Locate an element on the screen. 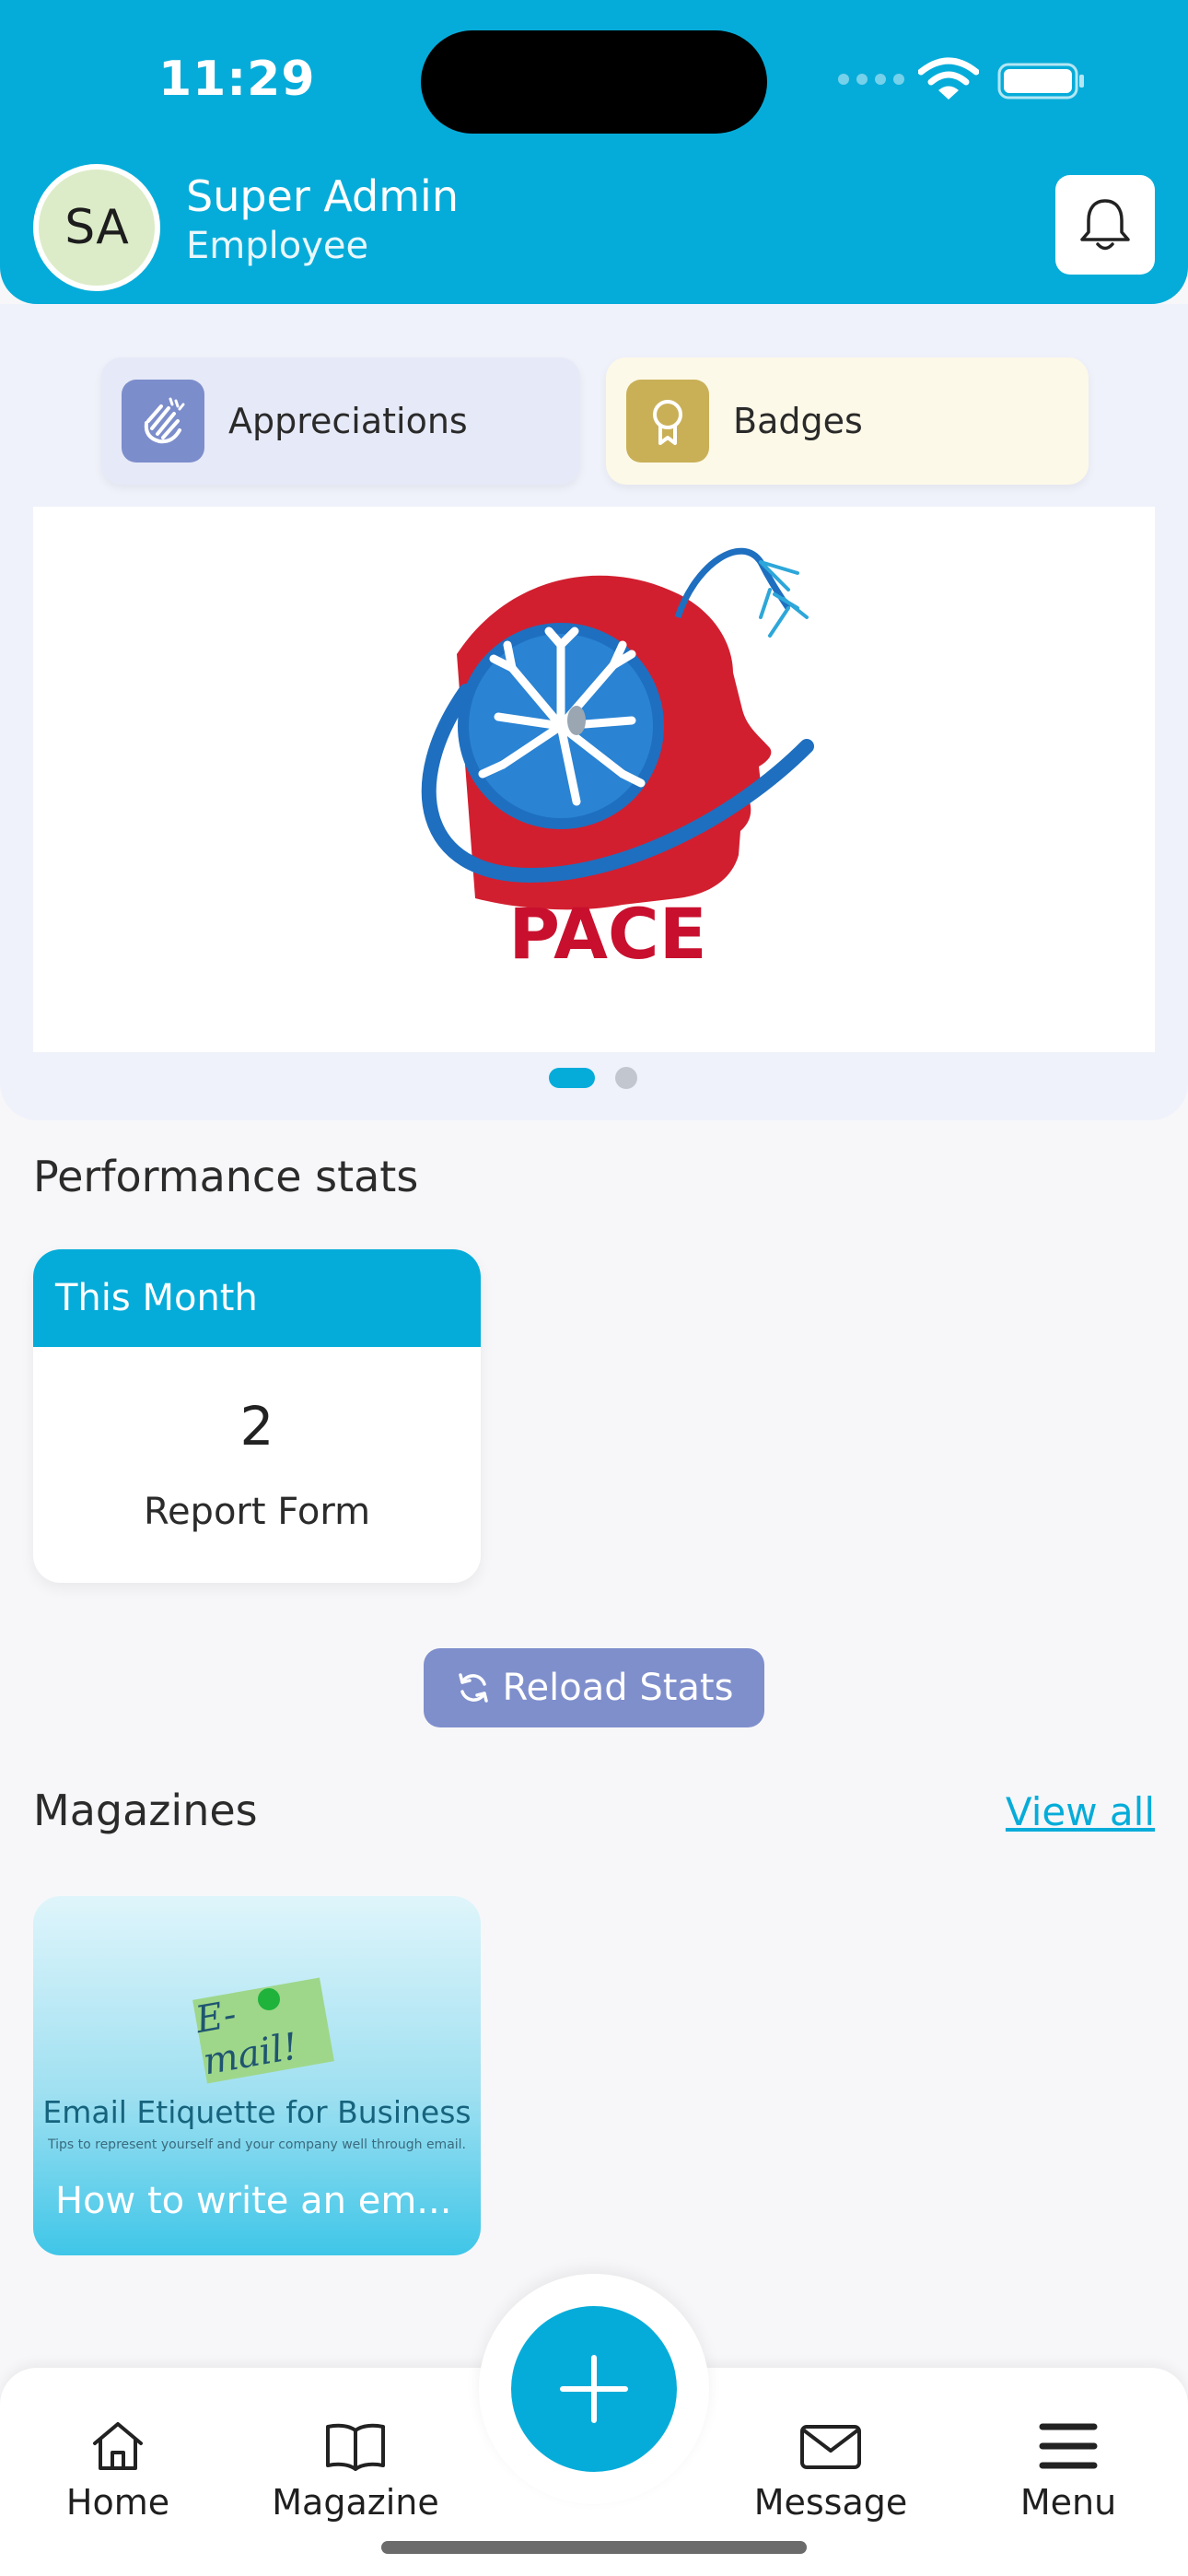  badges-button: Badges is located at coordinates (847, 421).